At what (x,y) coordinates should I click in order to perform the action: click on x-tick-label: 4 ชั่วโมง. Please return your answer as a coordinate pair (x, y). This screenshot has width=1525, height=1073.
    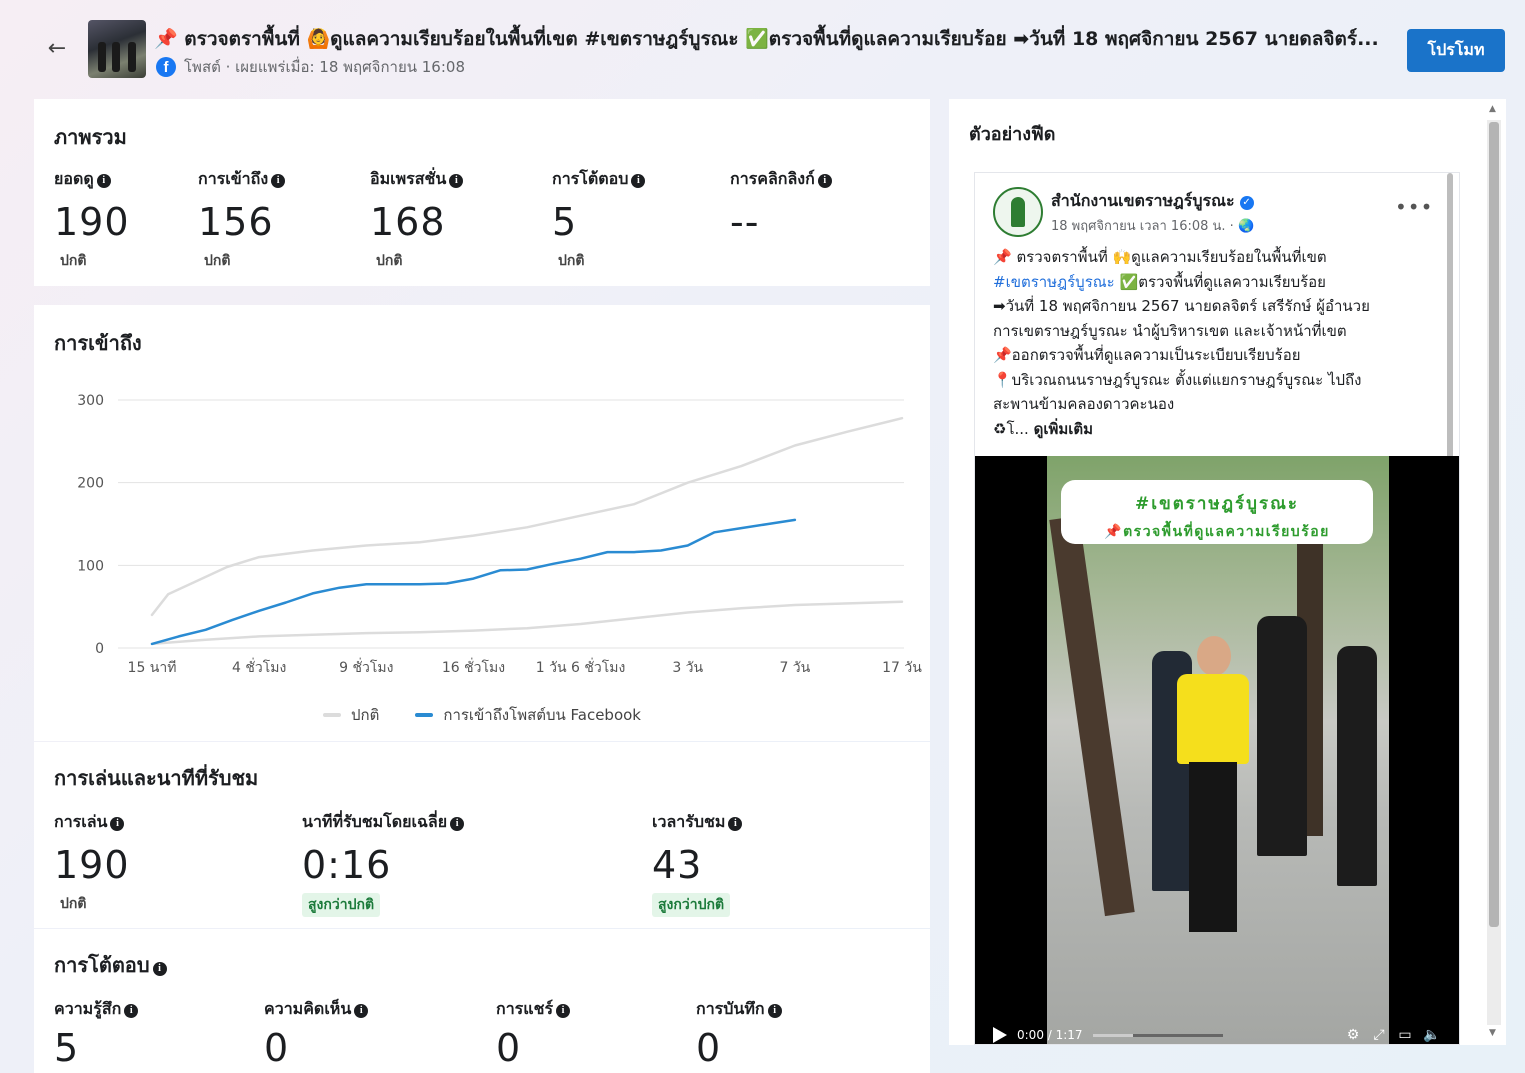
    Looking at the image, I should click on (259, 667).